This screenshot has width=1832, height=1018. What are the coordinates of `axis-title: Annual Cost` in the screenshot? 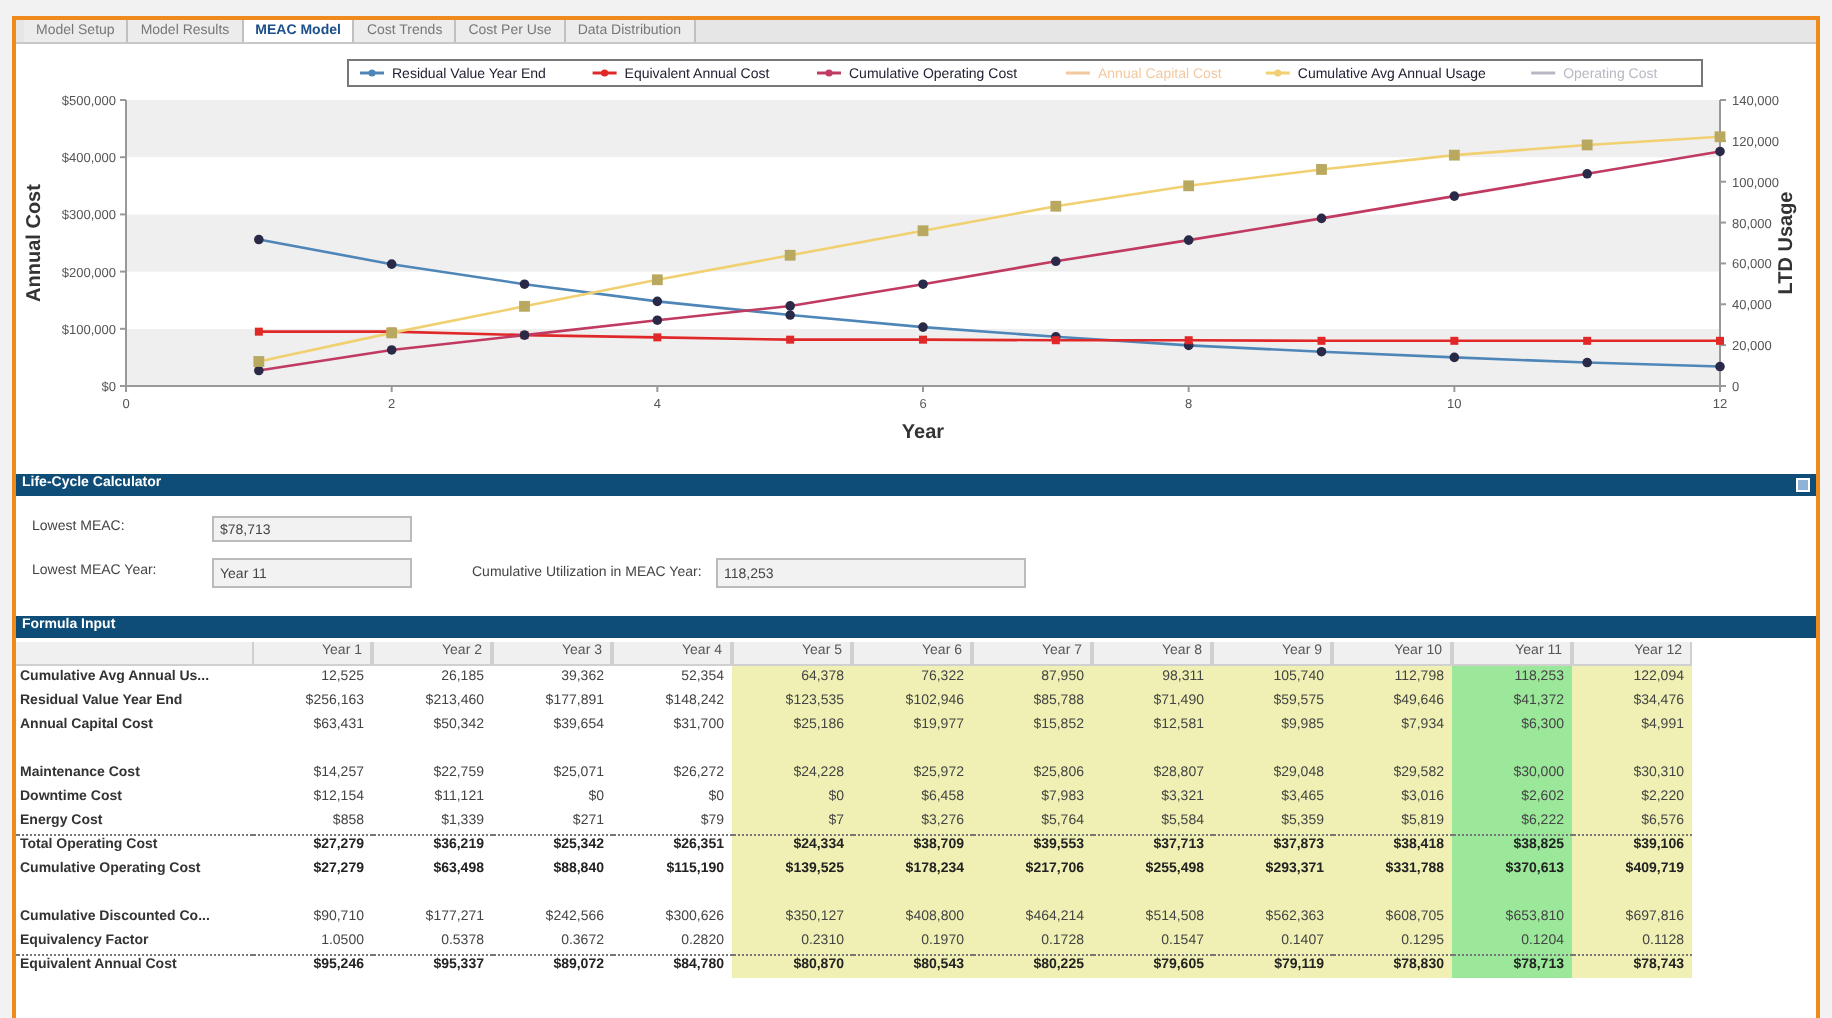 It's located at (35, 243).